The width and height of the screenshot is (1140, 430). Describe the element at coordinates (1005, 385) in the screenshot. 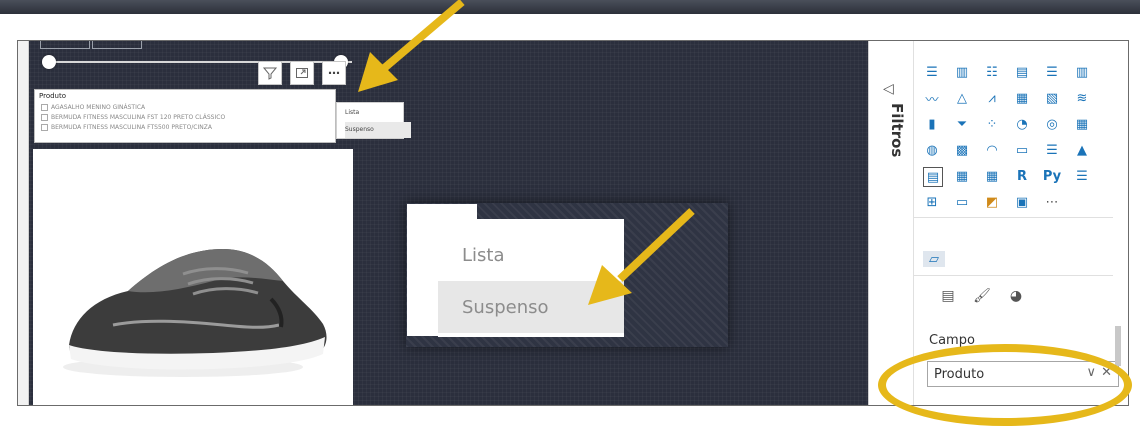

I see `annotation-ellipse` at that location.